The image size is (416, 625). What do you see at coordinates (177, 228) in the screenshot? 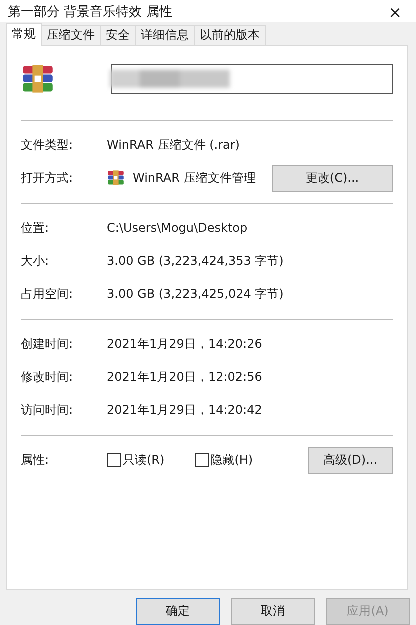
I see `field-value: C:\Users\Mogu\Desktop` at bounding box center [177, 228].